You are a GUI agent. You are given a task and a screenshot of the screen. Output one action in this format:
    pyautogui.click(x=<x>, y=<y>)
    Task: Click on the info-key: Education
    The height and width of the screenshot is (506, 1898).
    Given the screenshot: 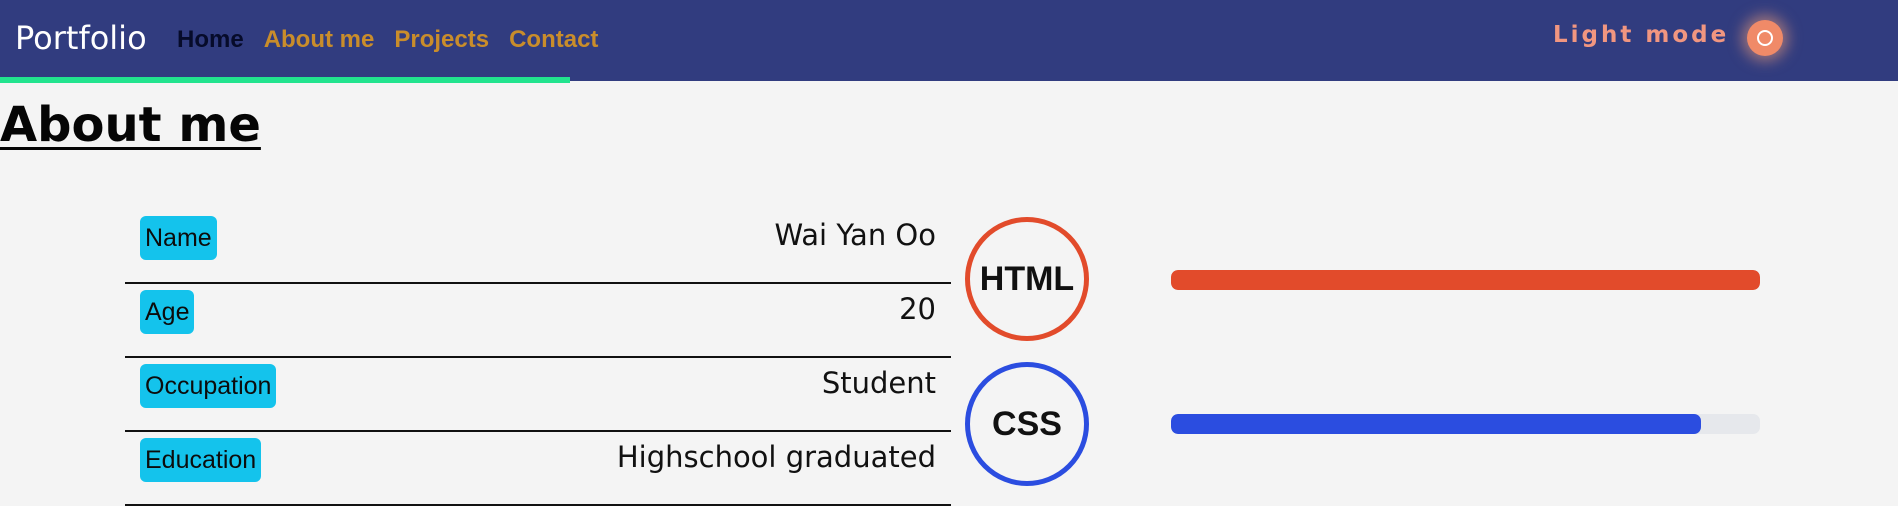 What is the action you would take?
    pyautogui.click(x=201, y=460)
    